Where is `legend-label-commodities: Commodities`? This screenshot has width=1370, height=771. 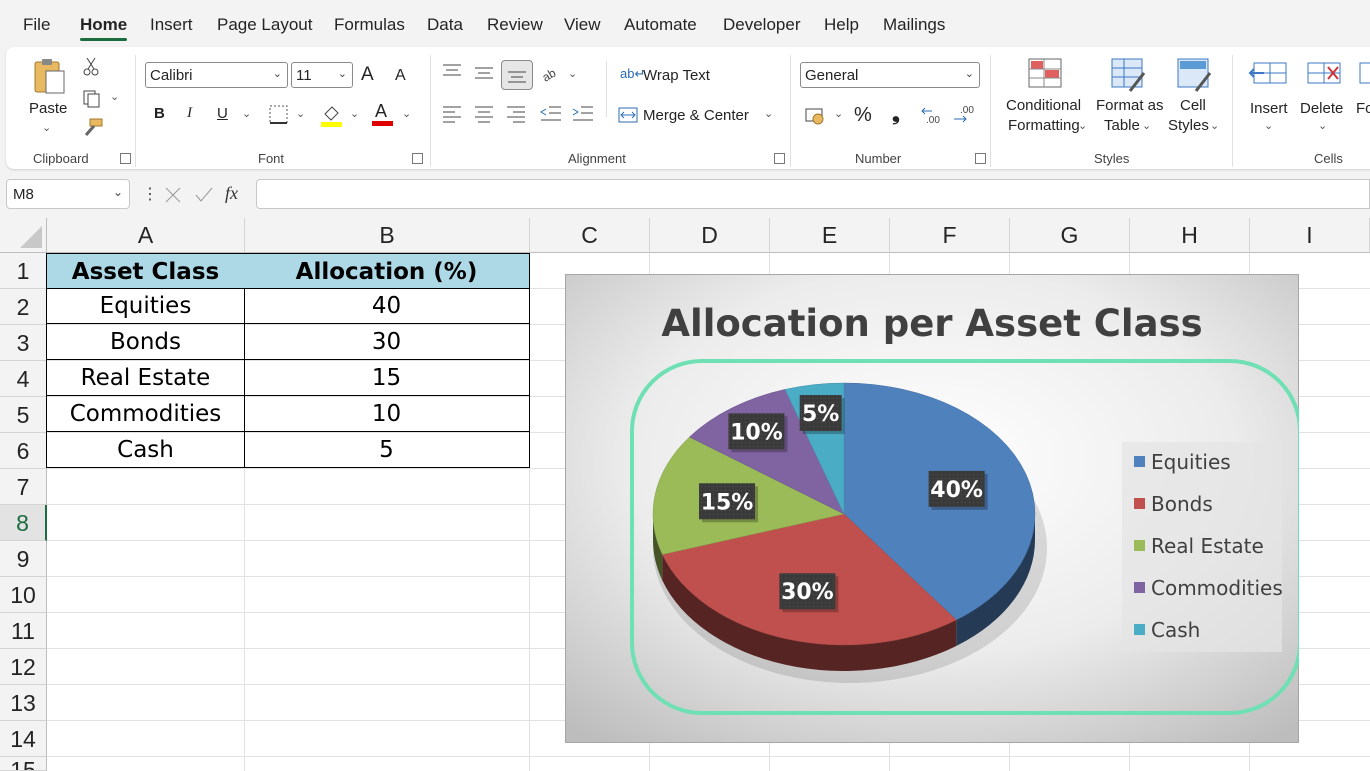
legend-label-commodities: Commodities is located at coordinates (1217, 588).